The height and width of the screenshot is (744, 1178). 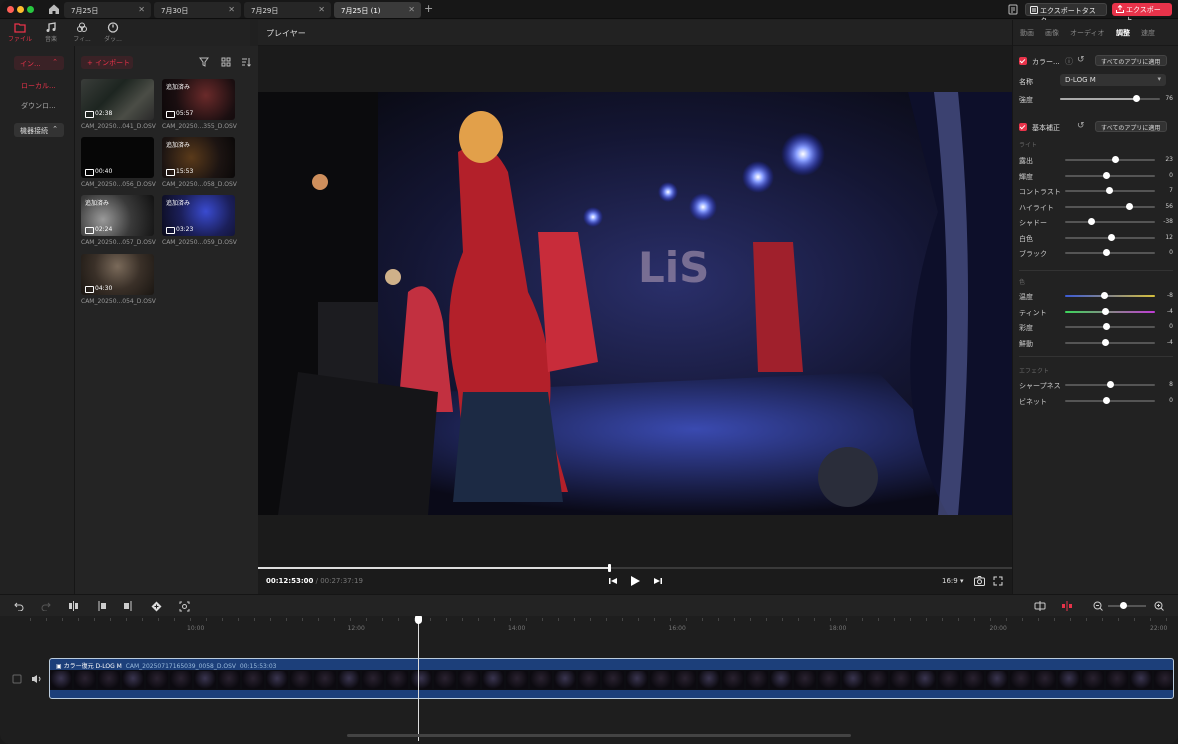 I want to click on tool-music: 音楽, so click(x=51, y=32).